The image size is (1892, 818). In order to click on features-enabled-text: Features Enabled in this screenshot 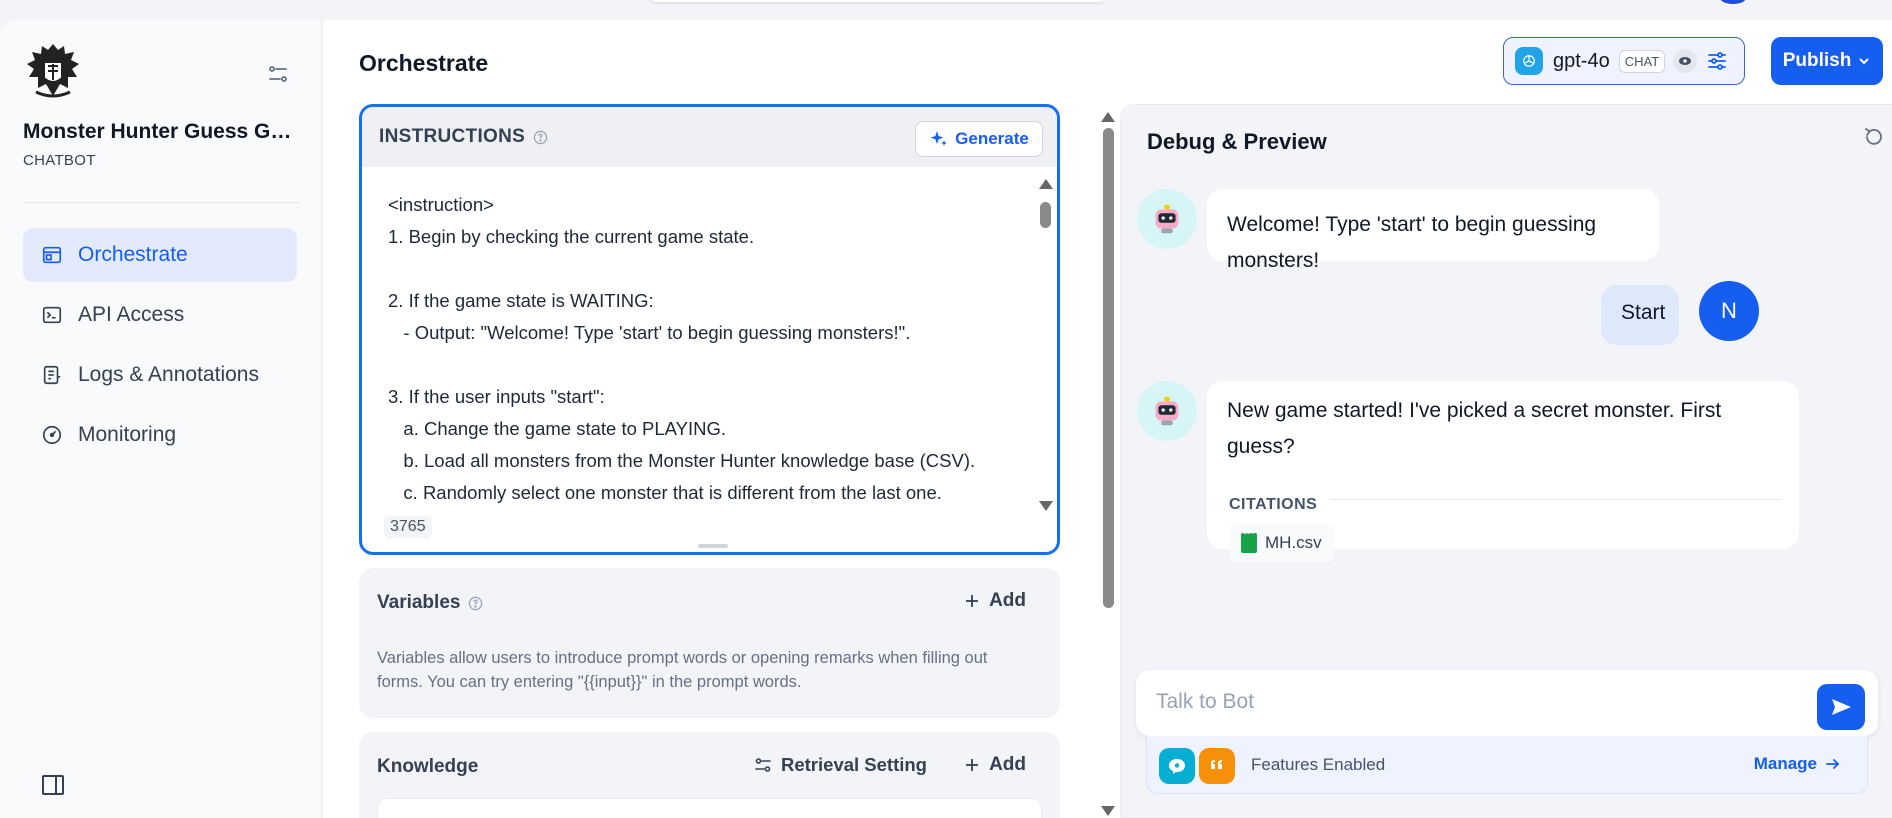, I will do `click(1318, 764)`.